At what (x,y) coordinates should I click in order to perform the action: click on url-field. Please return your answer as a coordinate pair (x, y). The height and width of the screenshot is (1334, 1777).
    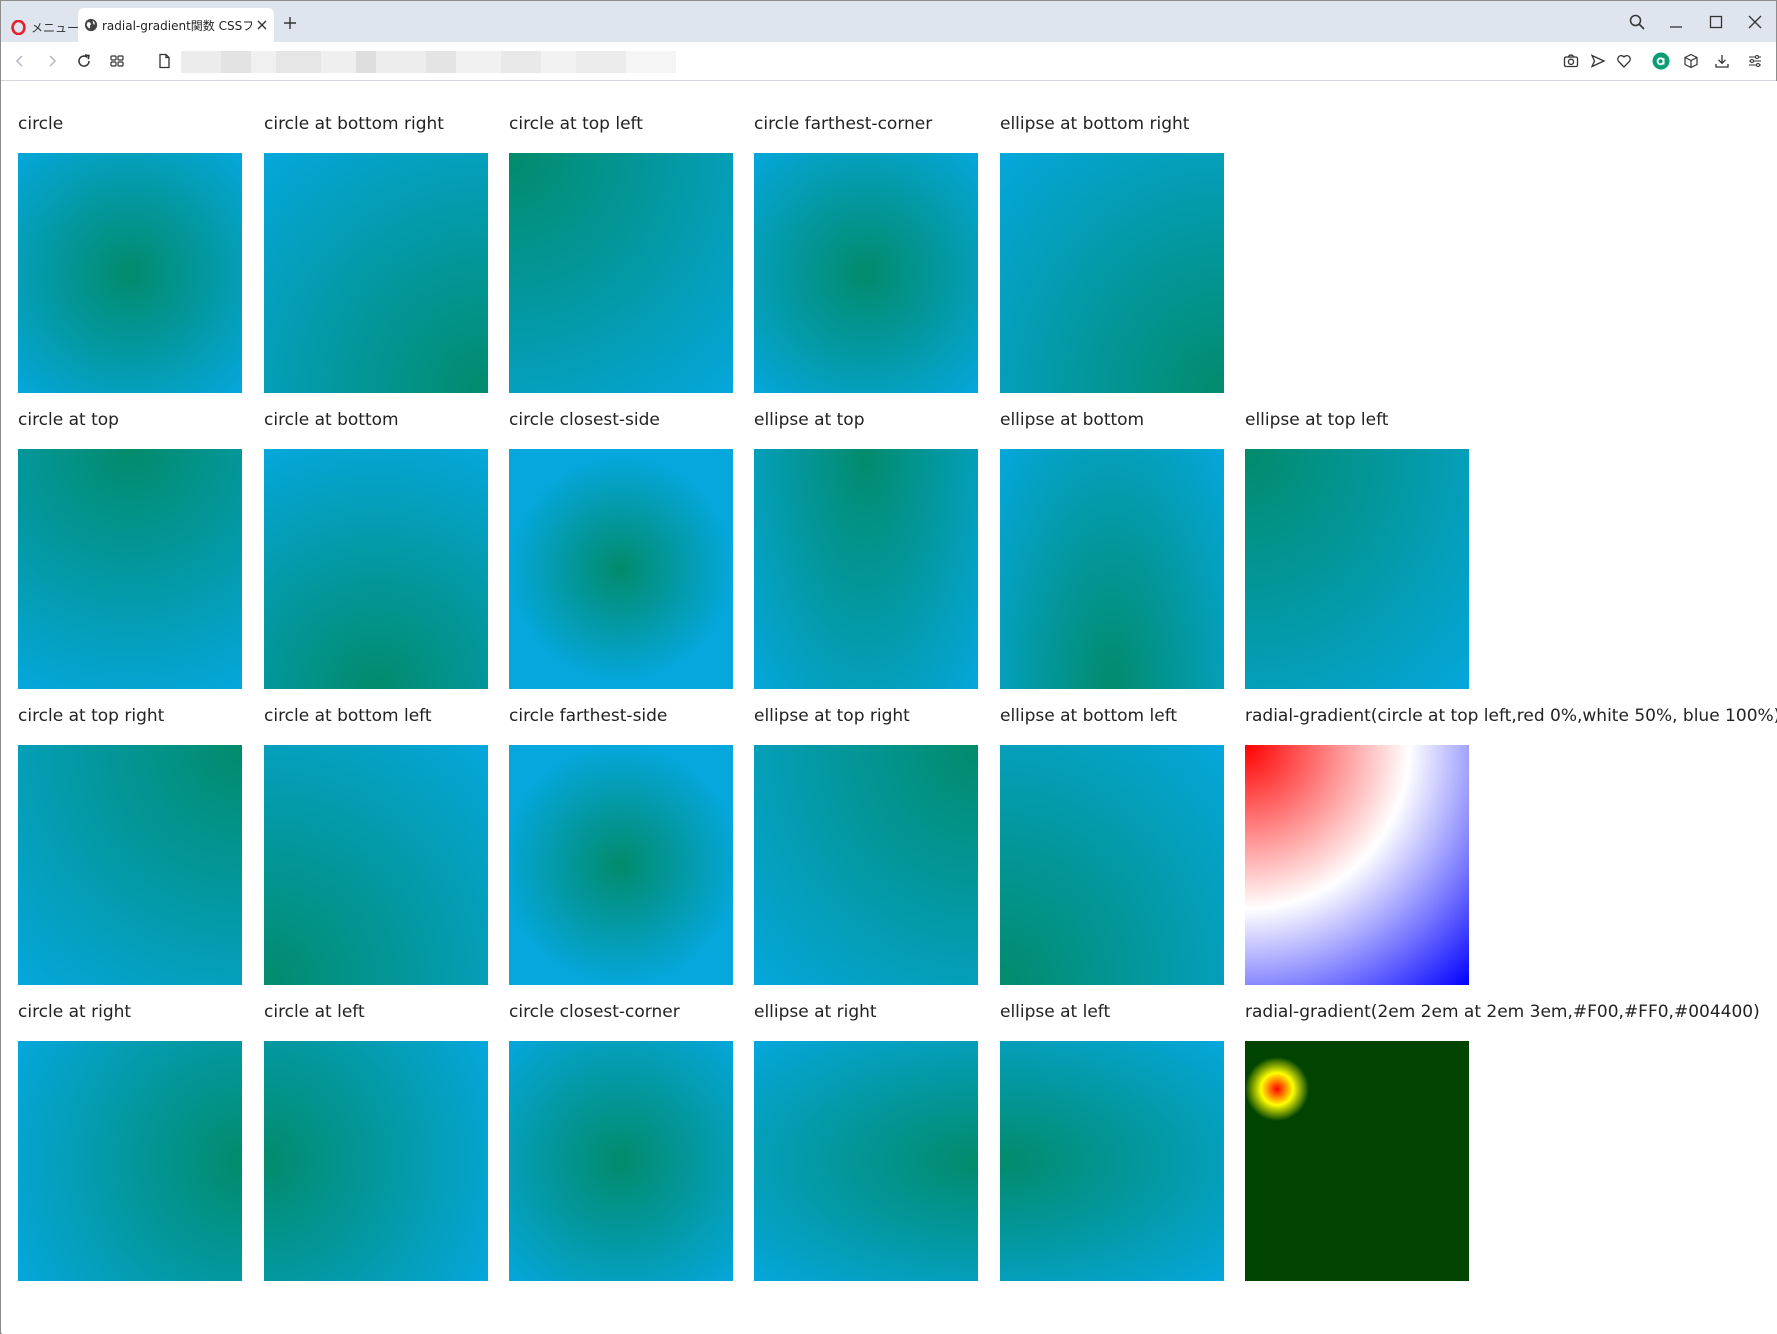
    Looking at the image, I should click on (428, 62).